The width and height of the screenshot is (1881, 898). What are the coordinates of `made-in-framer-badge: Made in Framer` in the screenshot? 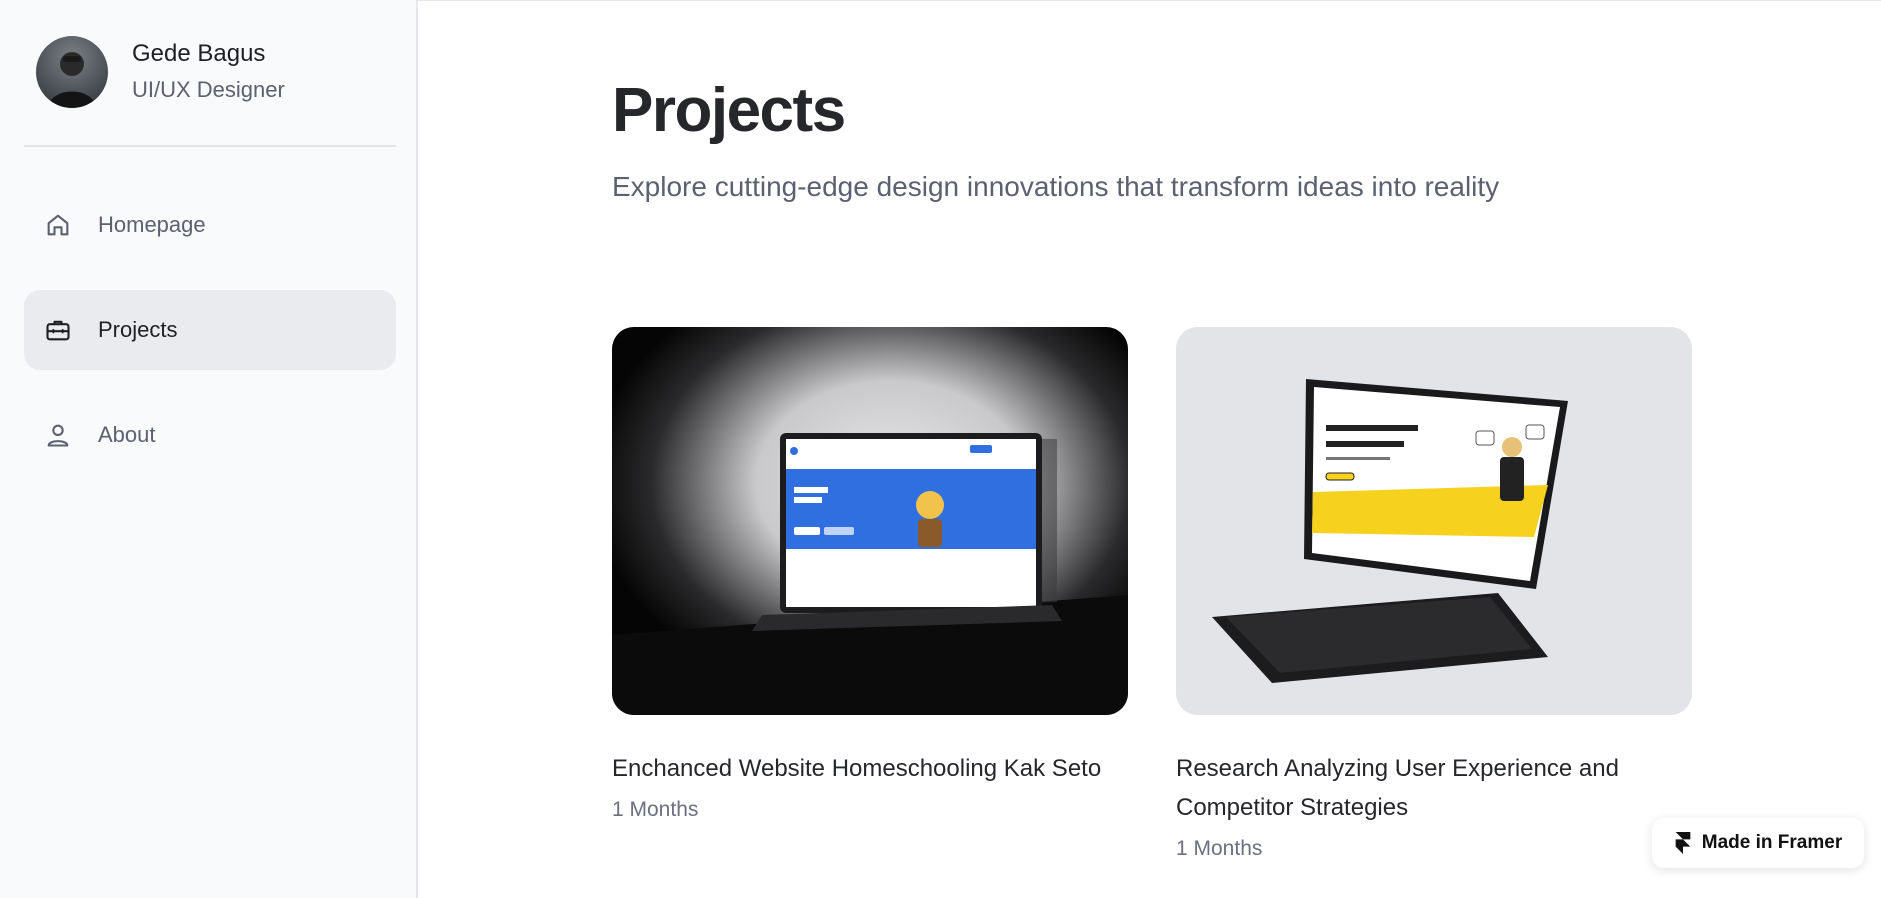 It's located at (1758, 843).